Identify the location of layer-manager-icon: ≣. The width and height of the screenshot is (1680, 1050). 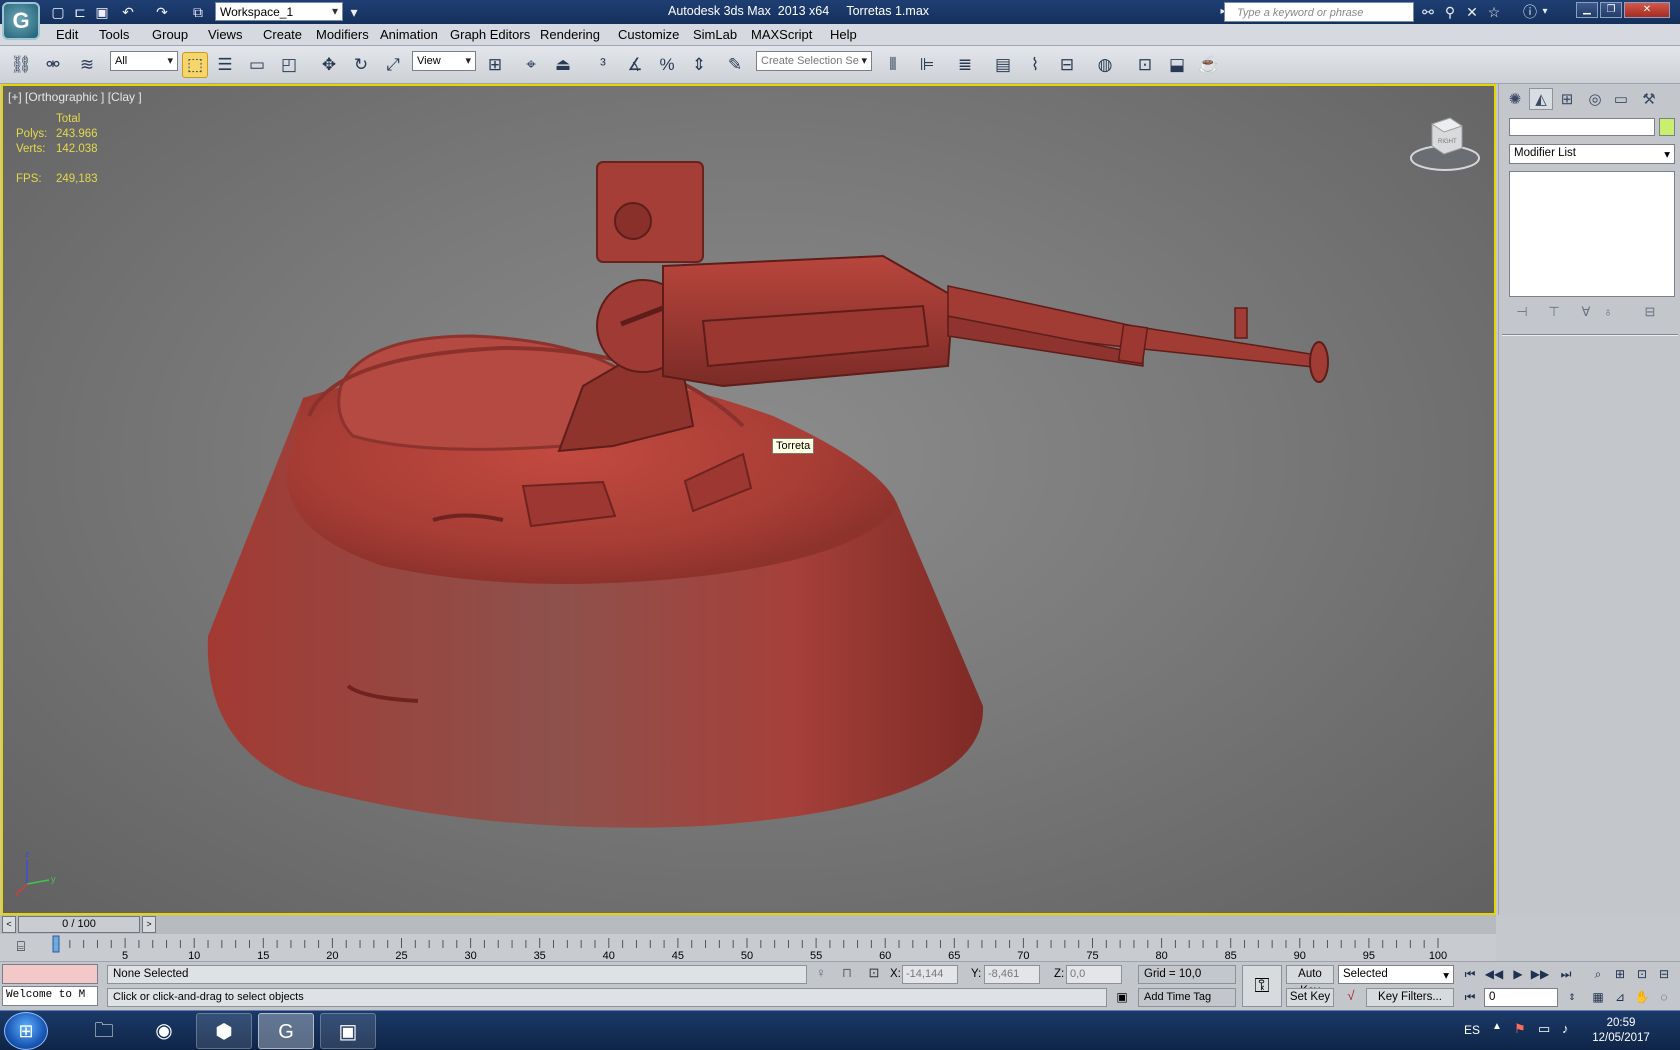
(965, 65).